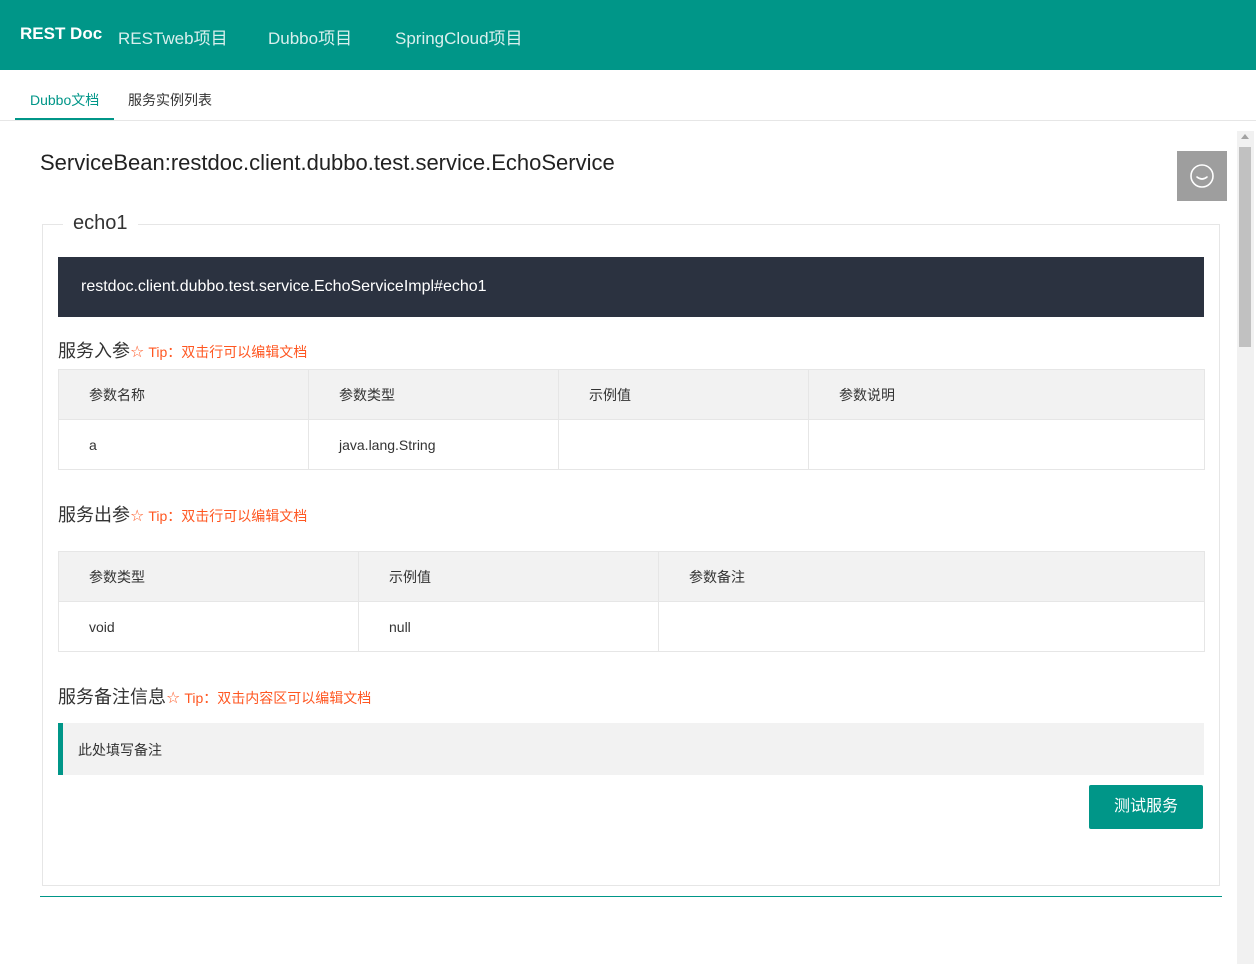 This screenshot has width=1256, height=964. What do you see at coordinates (112, 697) in the screenshot?
I see `remark-title: 服务备注信息` at bounding box center [112, 697].